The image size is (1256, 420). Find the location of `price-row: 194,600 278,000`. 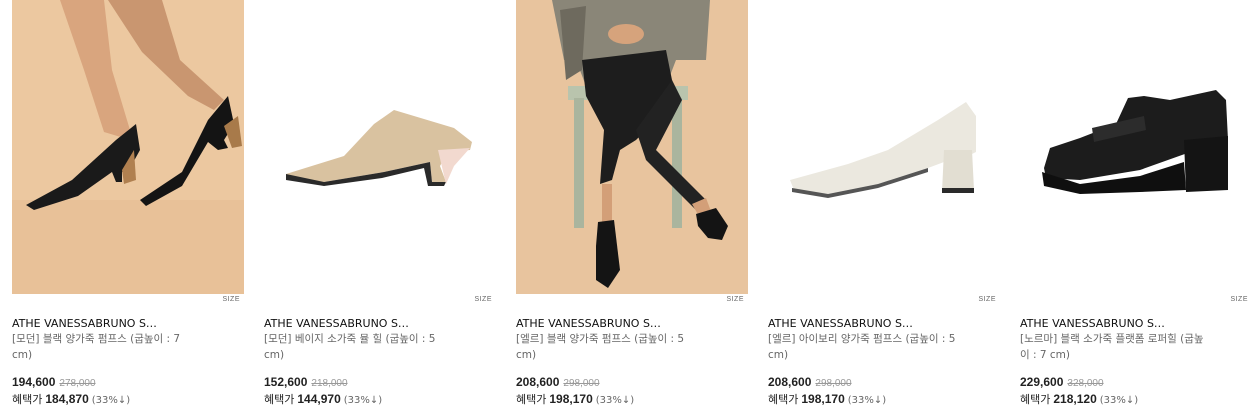

price-row: 194,600 278,000 is located at coordinates (54, 382).